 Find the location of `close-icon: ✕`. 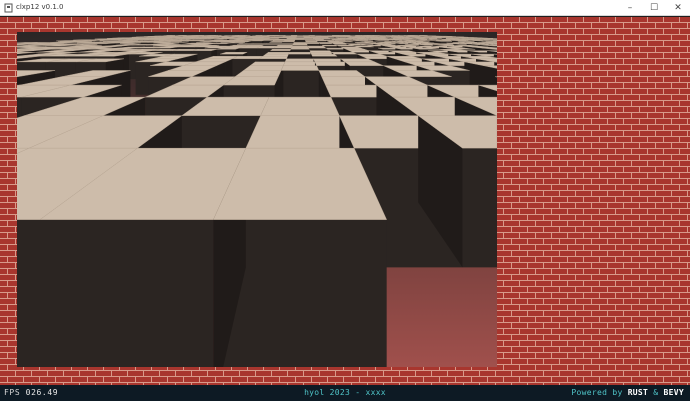

close-icon: ✕ is located at coordinates (678, 8).